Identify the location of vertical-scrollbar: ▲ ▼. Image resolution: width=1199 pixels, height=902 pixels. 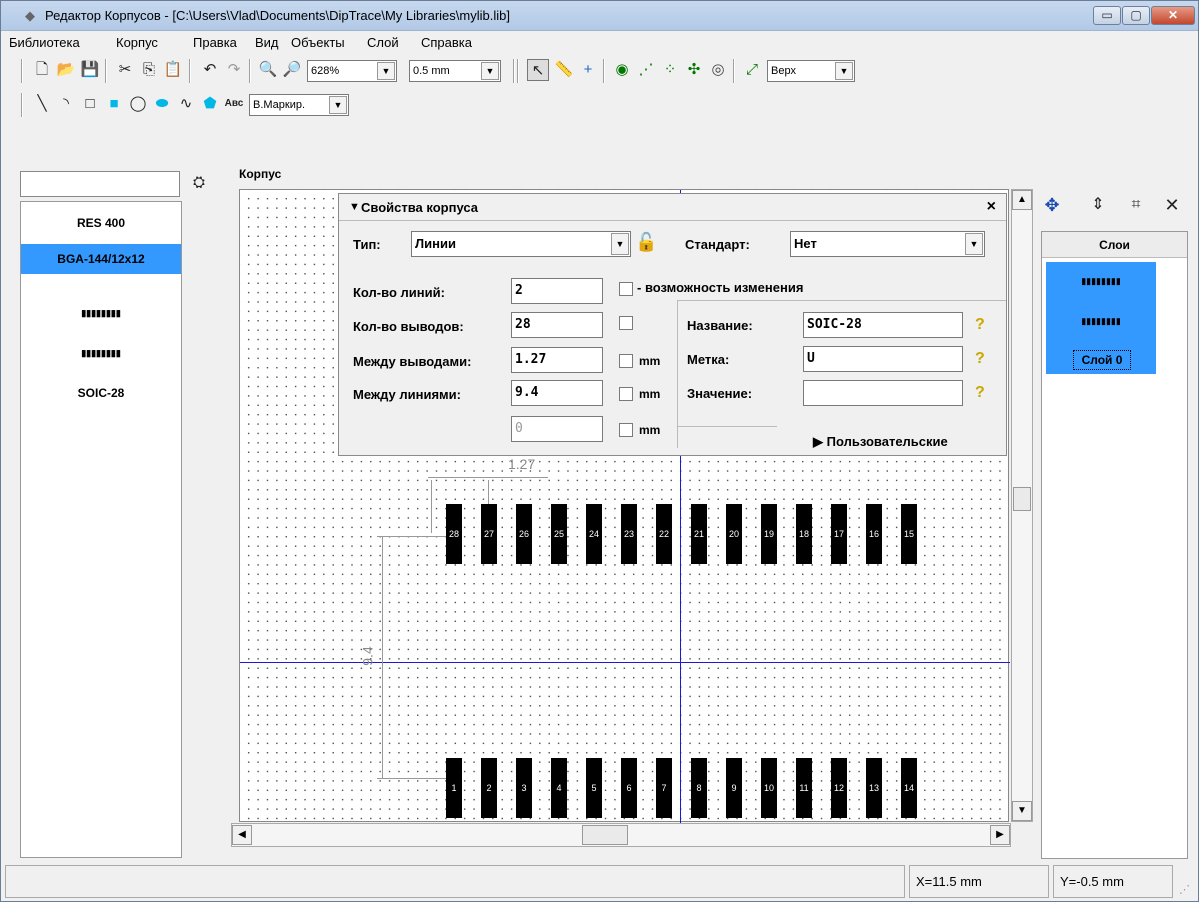
(1022, 505).